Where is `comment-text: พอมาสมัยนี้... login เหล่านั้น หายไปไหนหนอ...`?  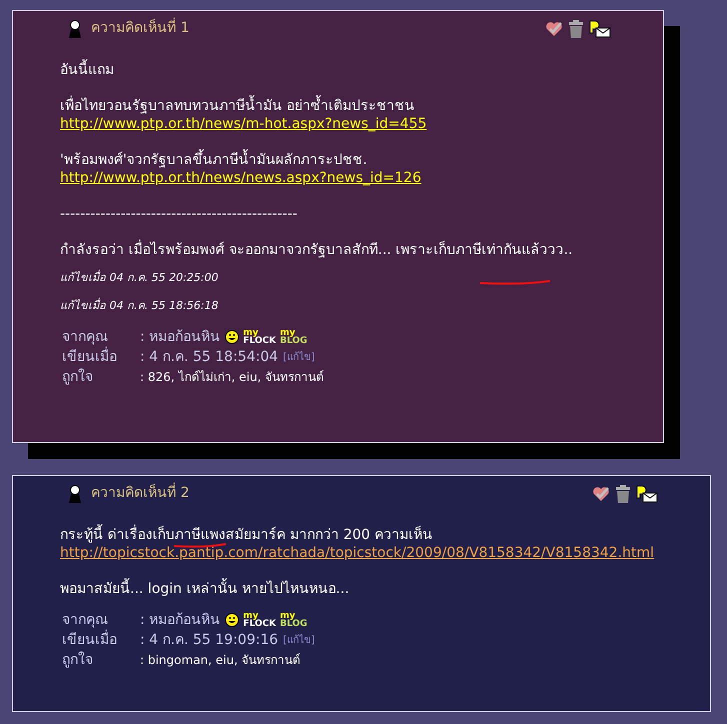
comment-text: พอมาสมัยนี้... login เหล่านั้น หายไปไหนหนอ... is located at coordinates (385, 589).